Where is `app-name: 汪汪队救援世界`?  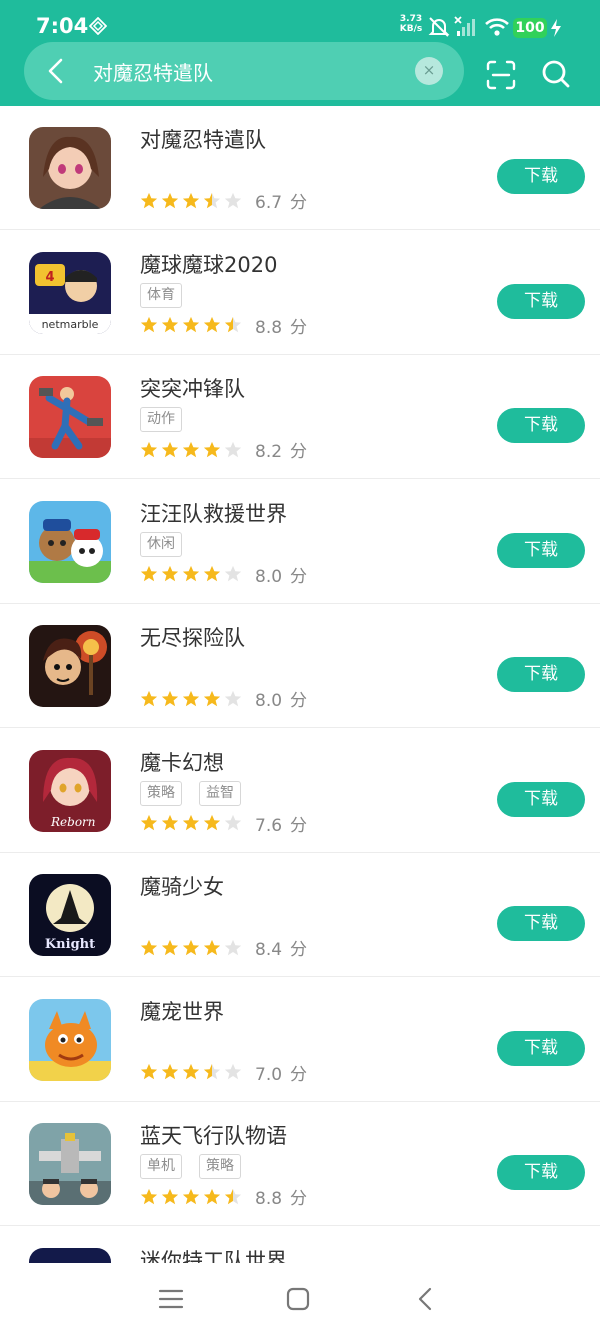 app-name: 汪汪队救援世界 is located at coordinates (213, 513).